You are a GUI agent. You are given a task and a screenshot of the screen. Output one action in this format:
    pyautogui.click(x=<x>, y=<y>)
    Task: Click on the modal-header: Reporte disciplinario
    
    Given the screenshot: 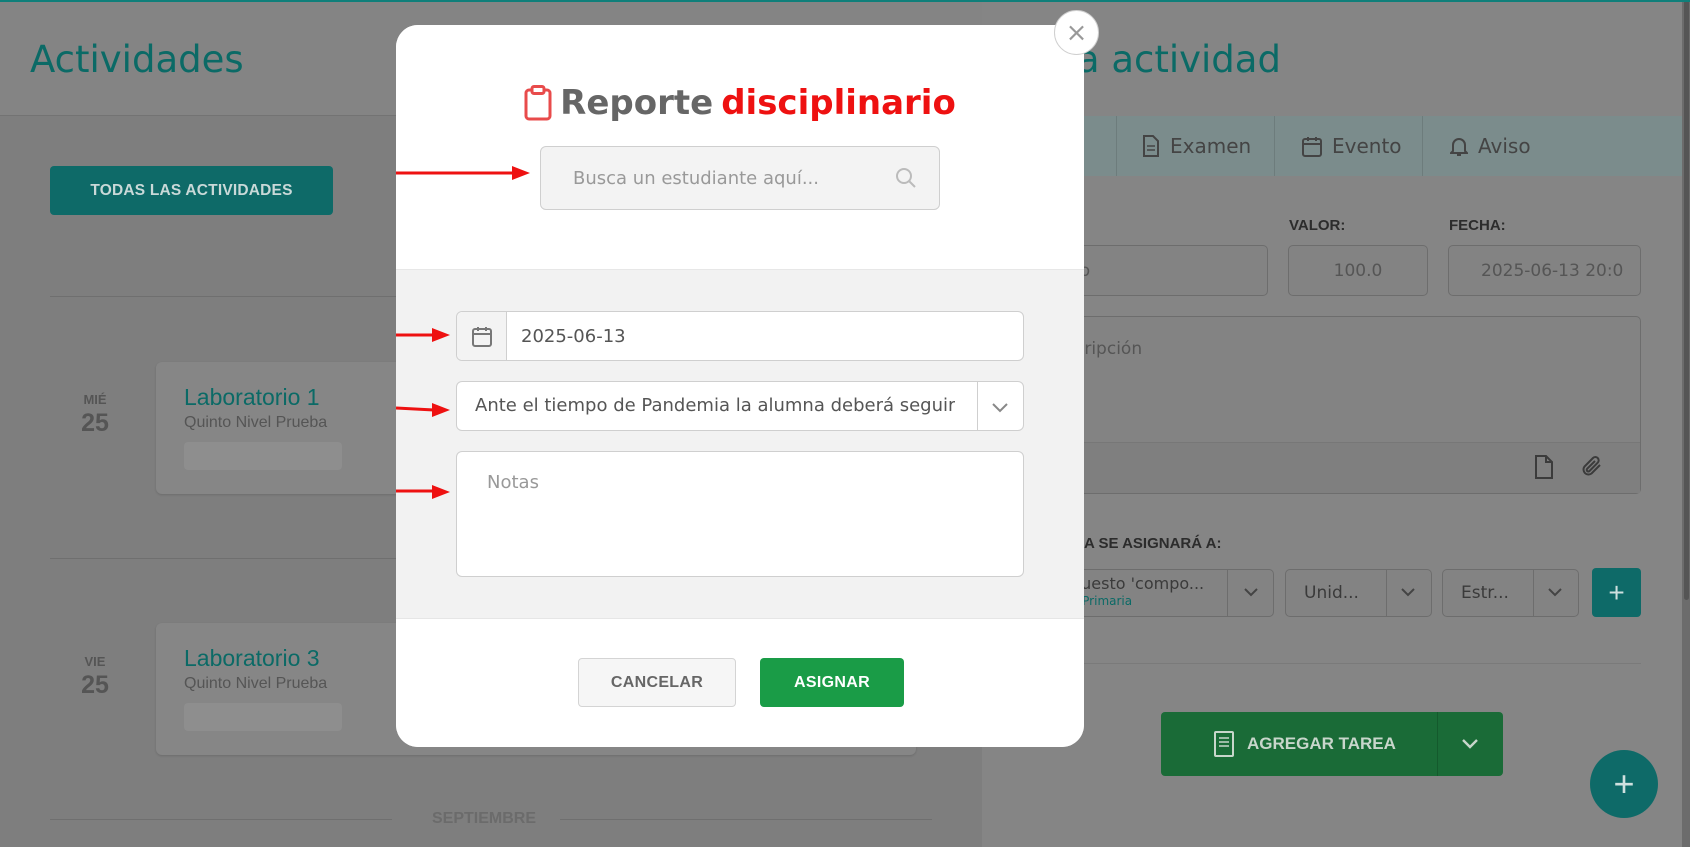 What is the action you would take?
    pyautogui.click(x=740, y=147)
    